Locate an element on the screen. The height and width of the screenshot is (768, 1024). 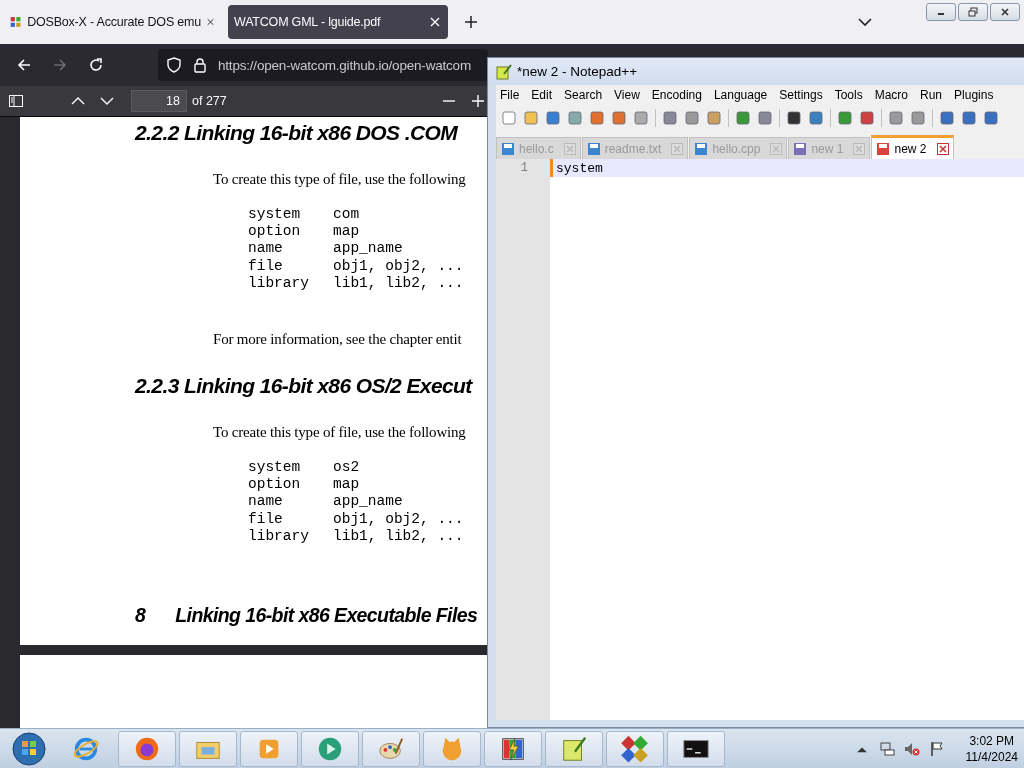
window-title: *new 2 - Notepad++ is located at coordinates (577, 71).